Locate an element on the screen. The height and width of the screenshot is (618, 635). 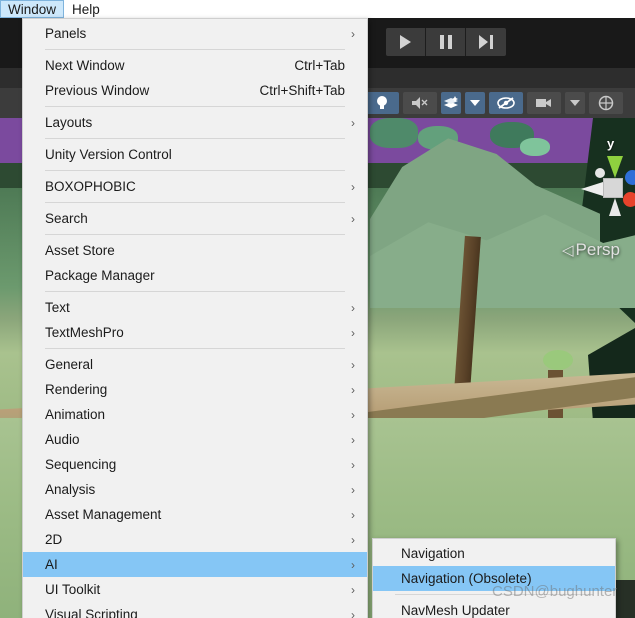
menu-item-asset-store: Asset Store is located at coordinates (195, 250).